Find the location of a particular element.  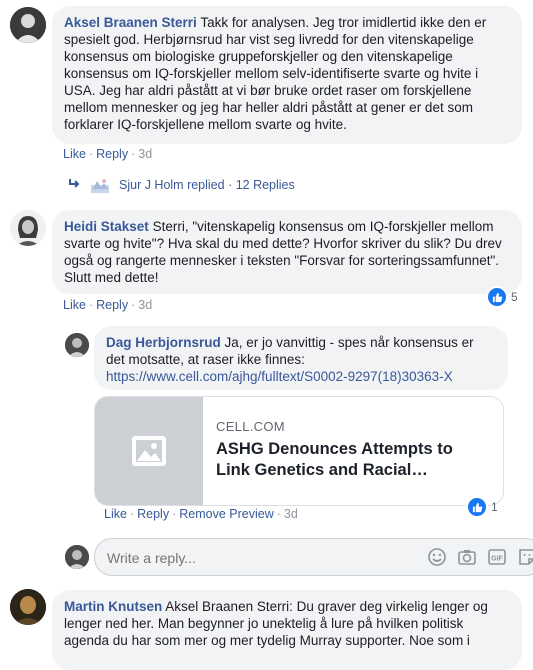

current-user-avatar is located at coordinates (77, 557).